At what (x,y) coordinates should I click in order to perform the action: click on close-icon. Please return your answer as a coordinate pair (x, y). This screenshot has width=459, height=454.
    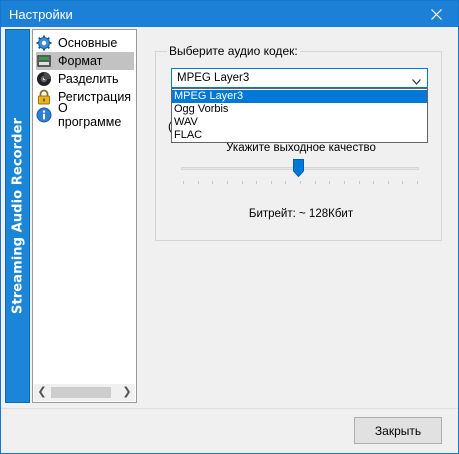
    Looking at the image, I should click on (436, 14).